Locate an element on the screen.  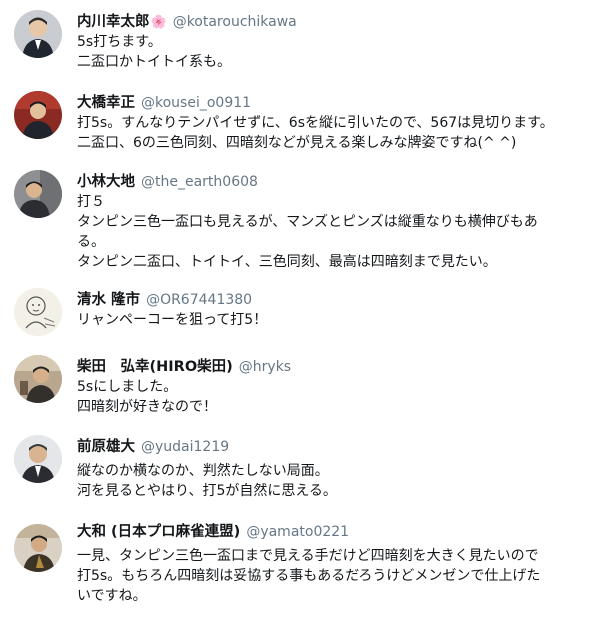
display-name: 大和 (日本プロ麻雀連盟) is located at coordinates (158, 532).